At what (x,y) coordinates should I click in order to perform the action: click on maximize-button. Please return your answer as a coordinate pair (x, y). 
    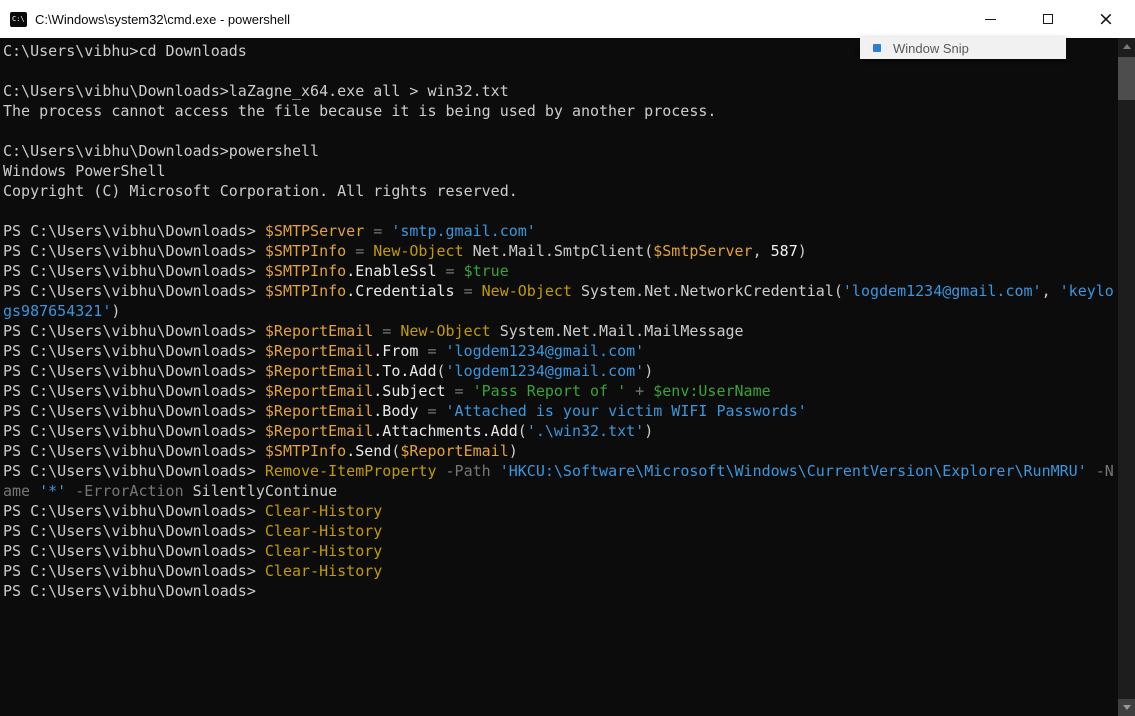
    Looking at the image, I should click on (1048, 19).